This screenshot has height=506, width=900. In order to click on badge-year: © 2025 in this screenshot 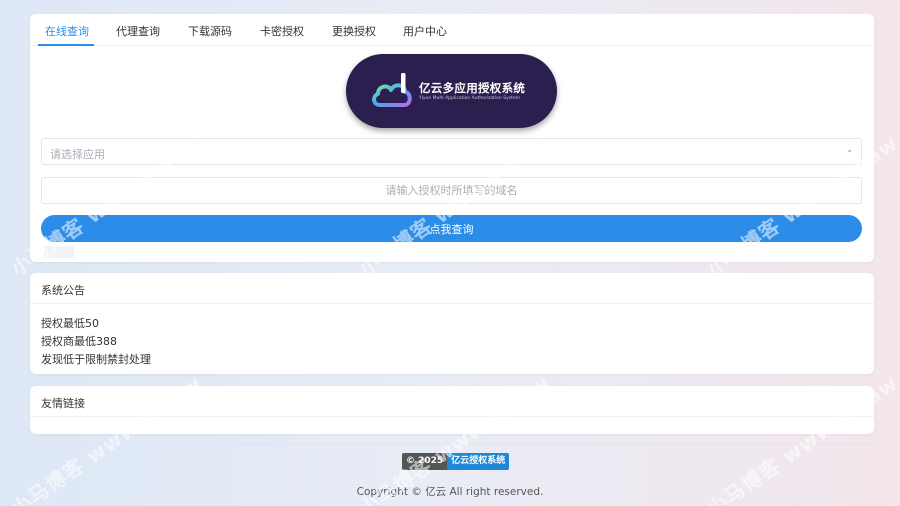, I will do `click(425, 461)`.